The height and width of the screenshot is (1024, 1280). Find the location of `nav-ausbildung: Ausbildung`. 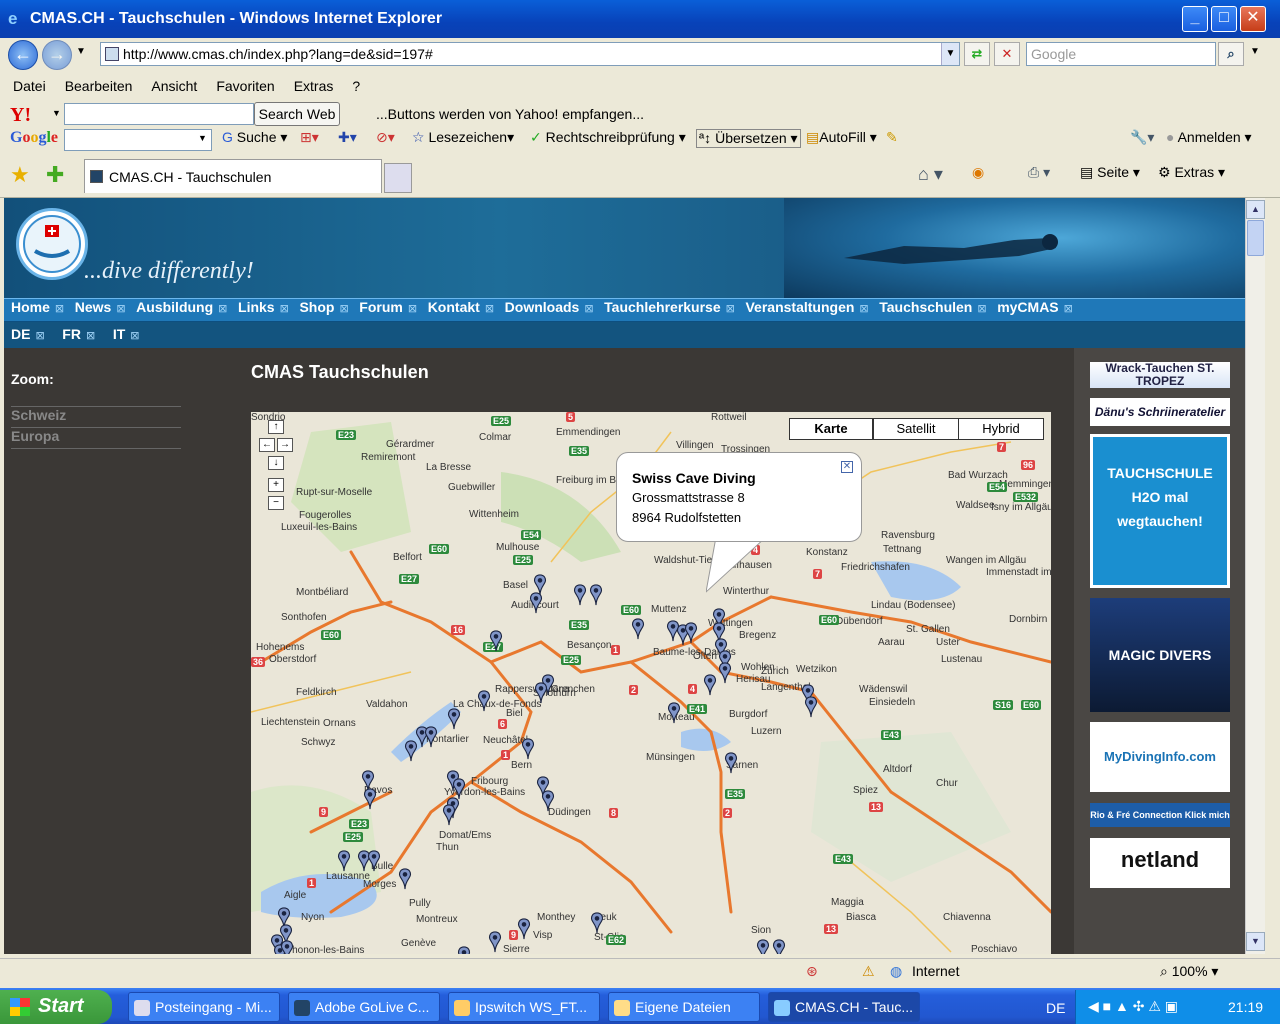

nav-ausbildung: Ausbildung is located at coordinates (174, 307).